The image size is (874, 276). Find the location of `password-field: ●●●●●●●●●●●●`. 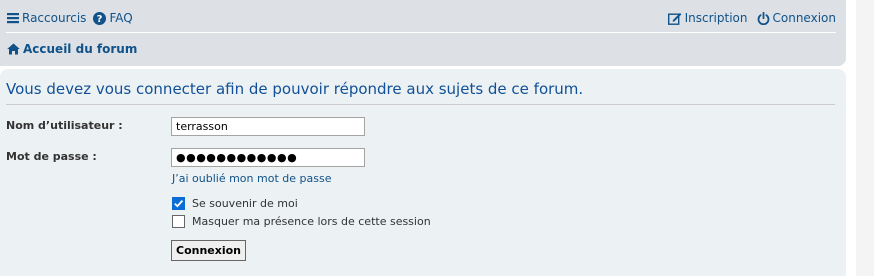

password-field: ●●●●●●●●●●●● is located at coordinates (268, 157).